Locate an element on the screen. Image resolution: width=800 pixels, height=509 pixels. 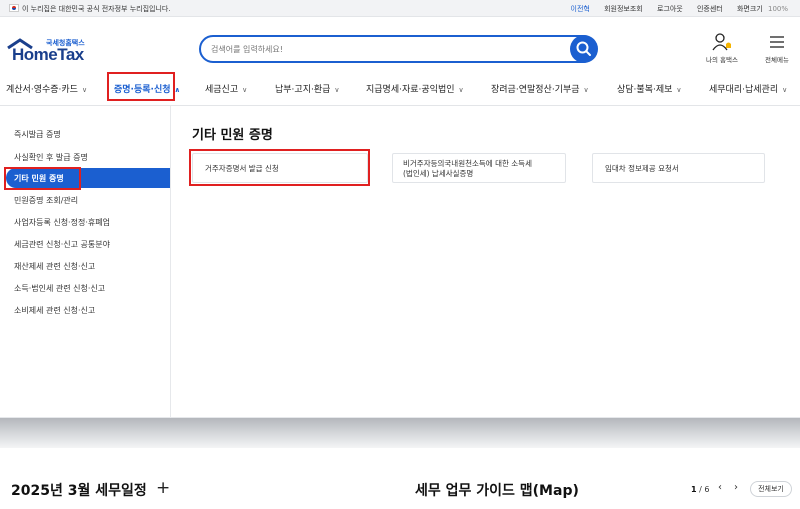
highlight-box-nav is located at coordinates (141, 86).